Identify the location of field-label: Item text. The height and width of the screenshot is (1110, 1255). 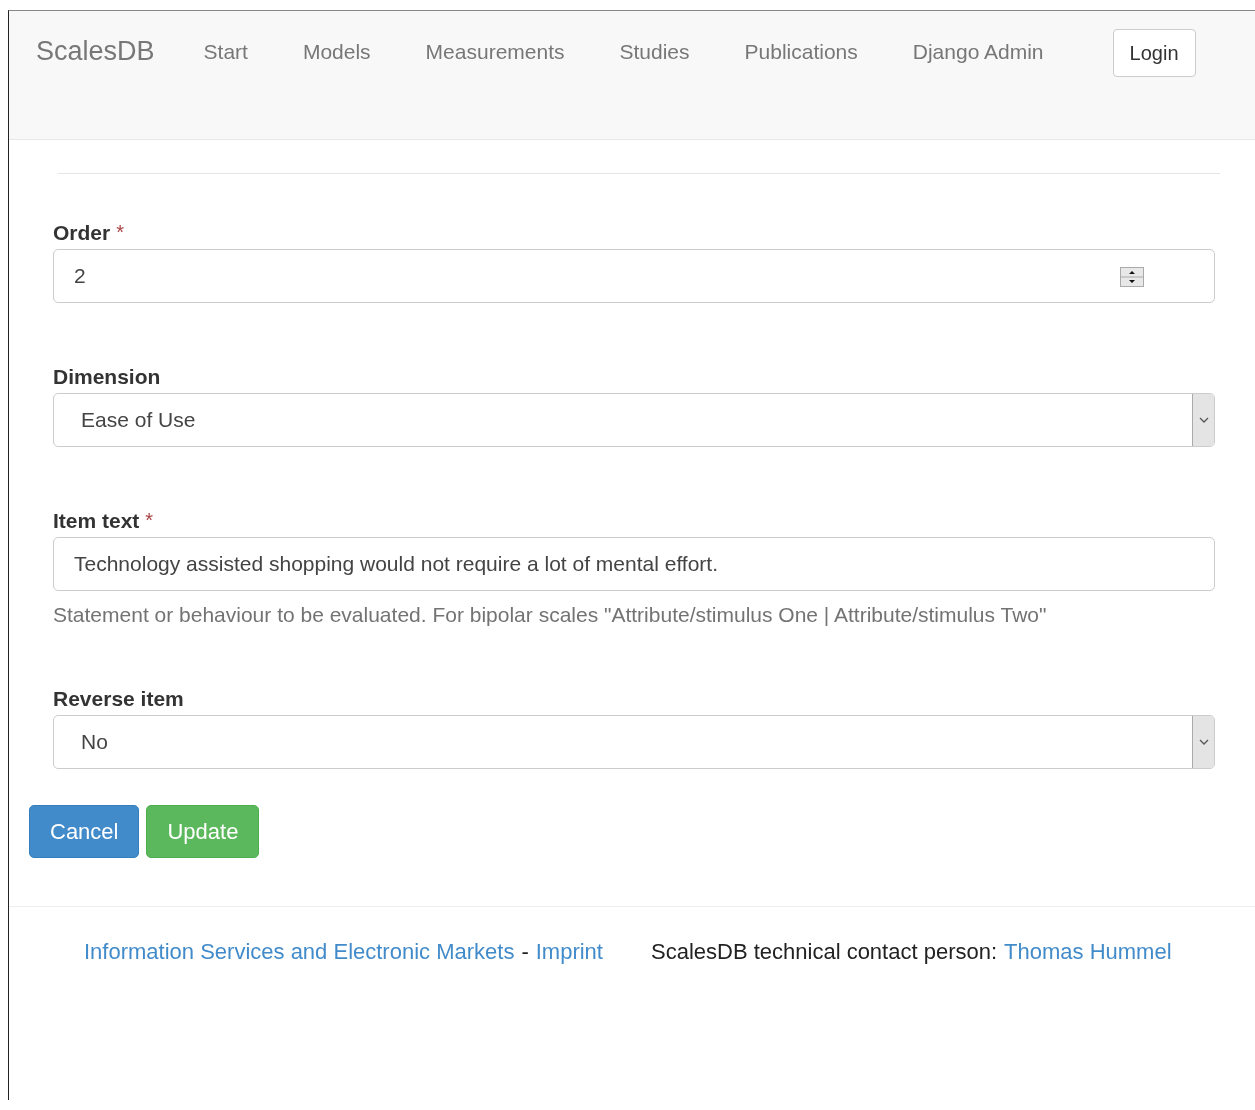
(96, 521).